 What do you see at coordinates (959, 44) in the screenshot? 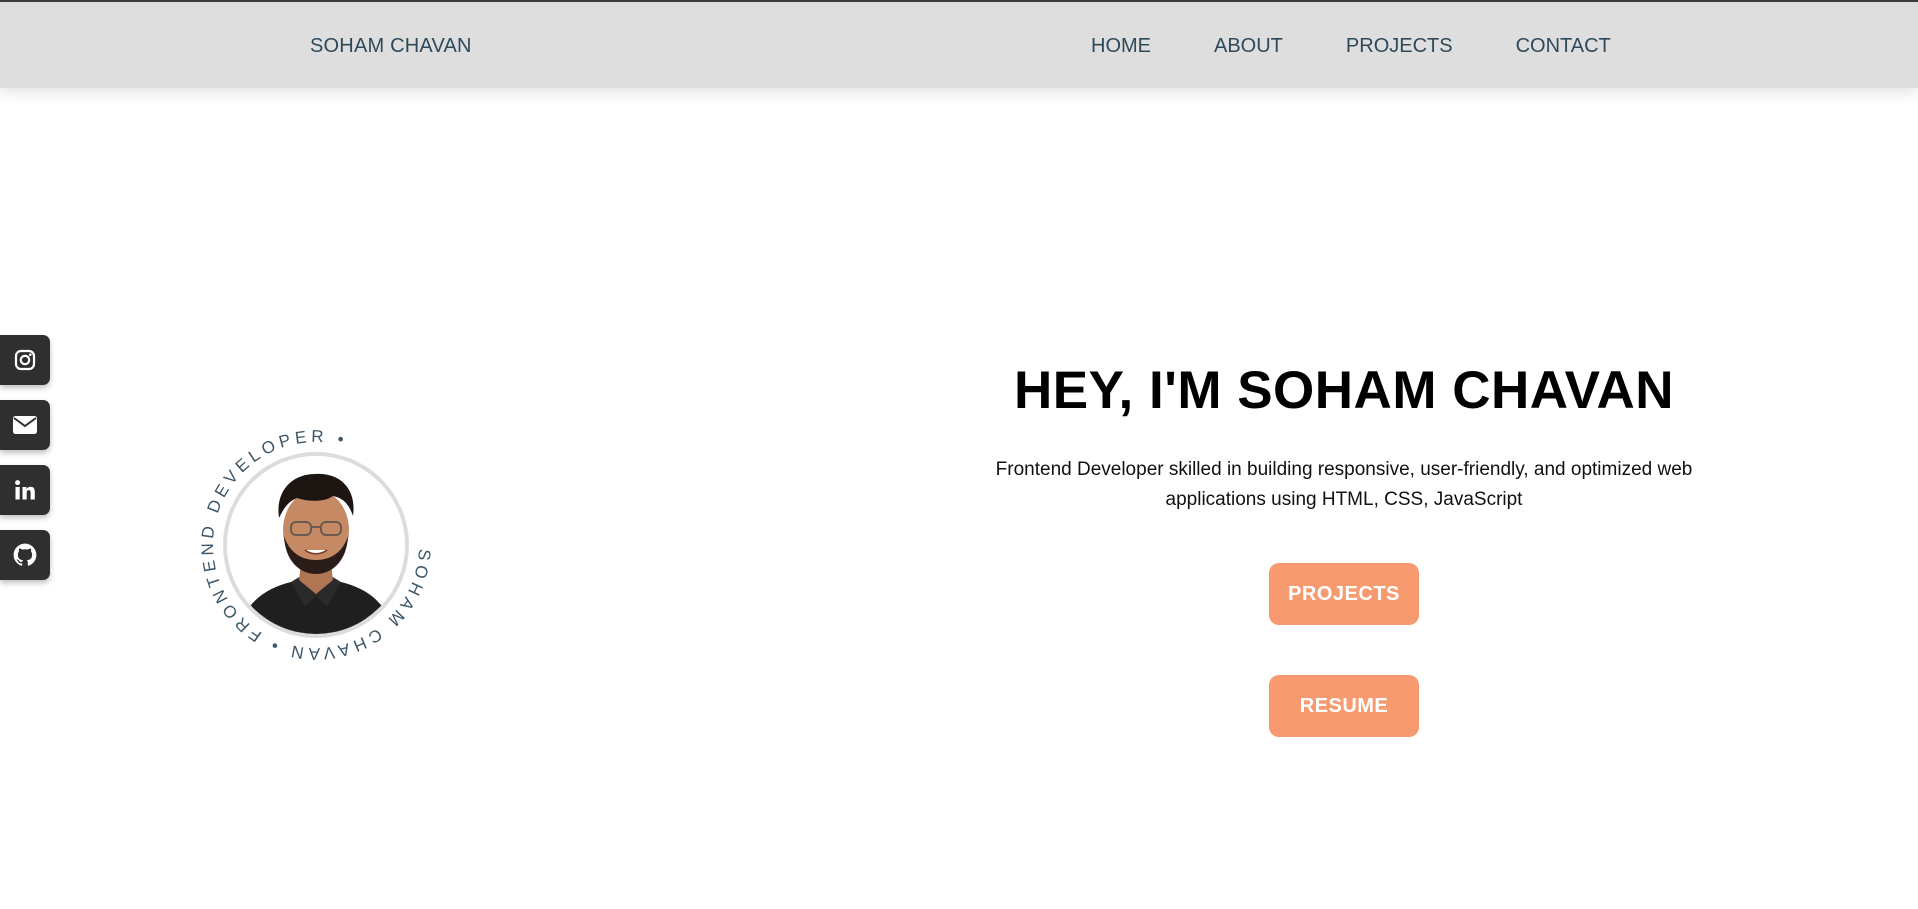
I see `navbar: SOHAM CHAVAN HOME ABOUT PROJECTS CONTACT` at bounding box center [959, 44].